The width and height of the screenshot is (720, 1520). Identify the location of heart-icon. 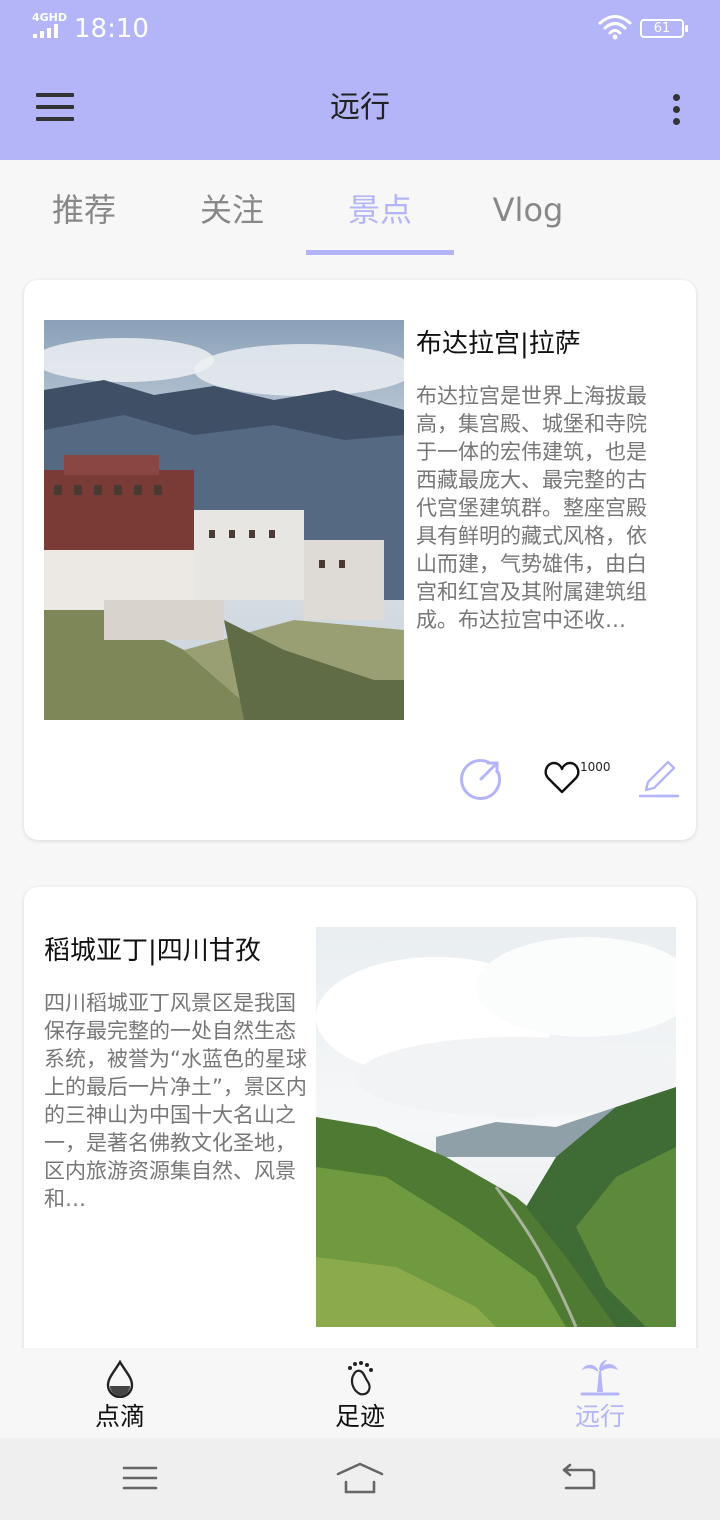
(562, 778).